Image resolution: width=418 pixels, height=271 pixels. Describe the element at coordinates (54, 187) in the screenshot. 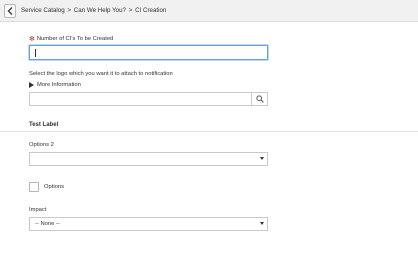

I see `options-checkbox-label: Options` at that location.